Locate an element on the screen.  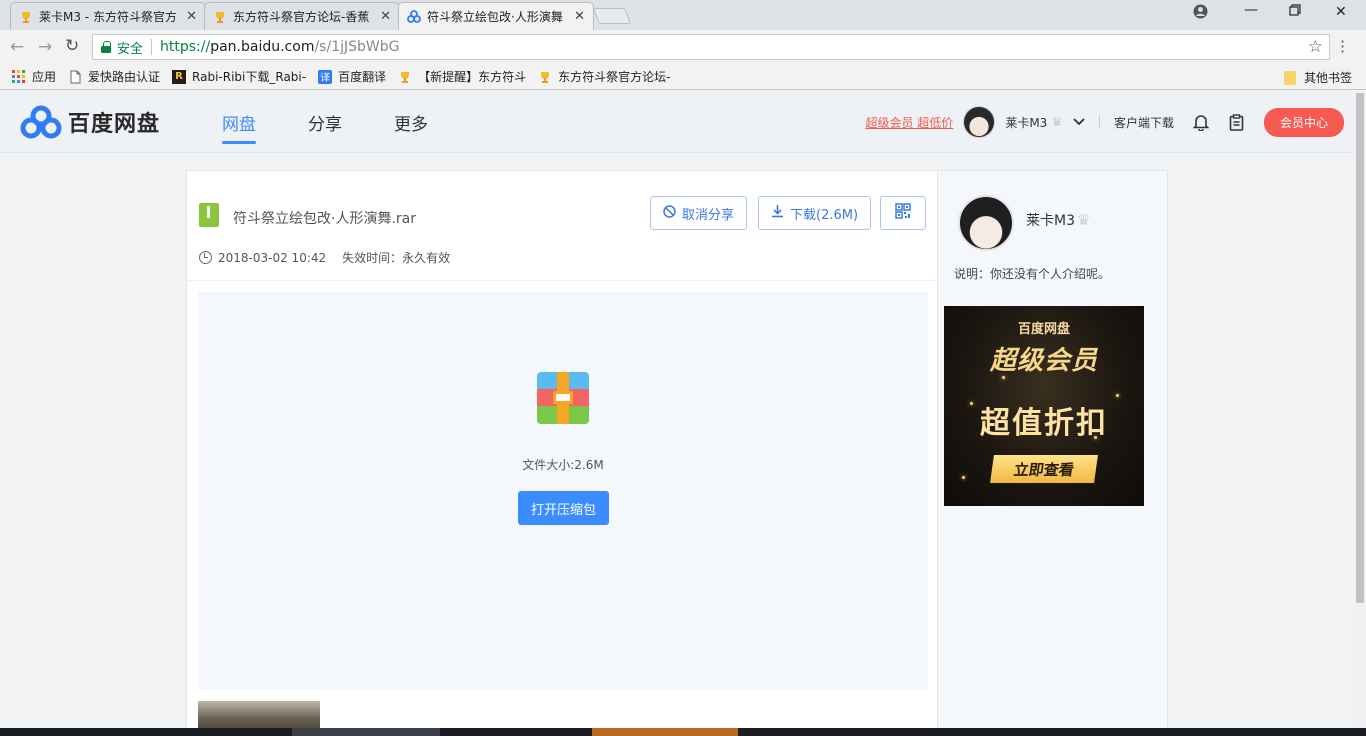
apps-grid-icon is located at coordinates (19, 76).